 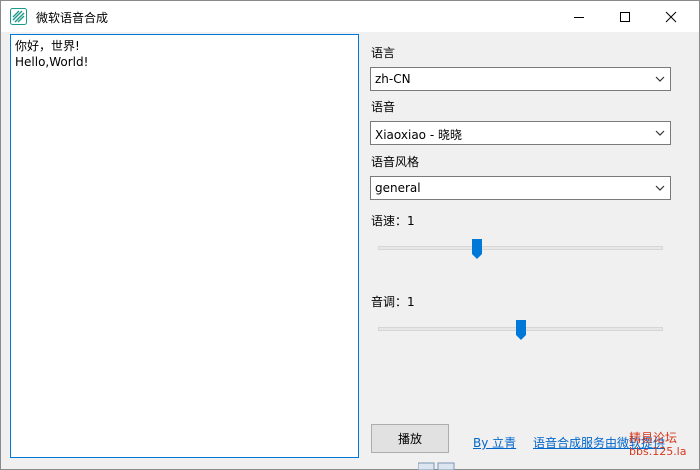 What do you see at coordinates (436, 466) in the screenshot?
I see `taskbar-window-icon` at bounding box center [436, 466].